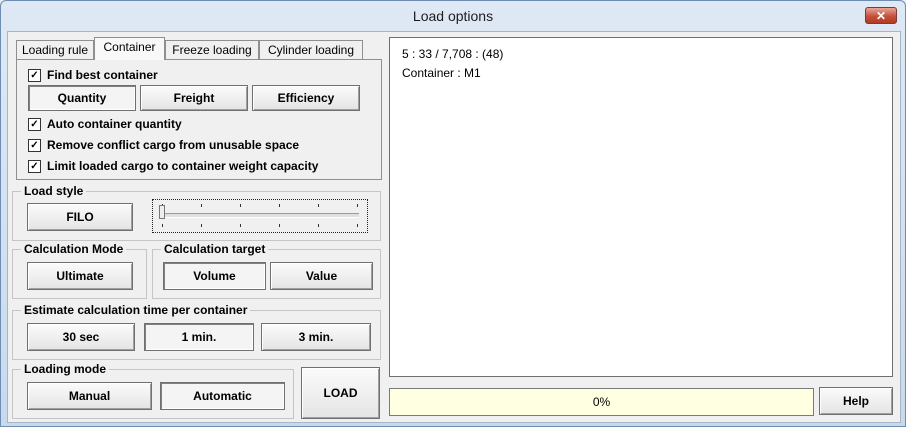 This screenshot has width=906, height=427. What do you see at coordinates (199, 337) in the screenshot?
I see `1-min-button: 1 min.` at bounding box center [199, 337].